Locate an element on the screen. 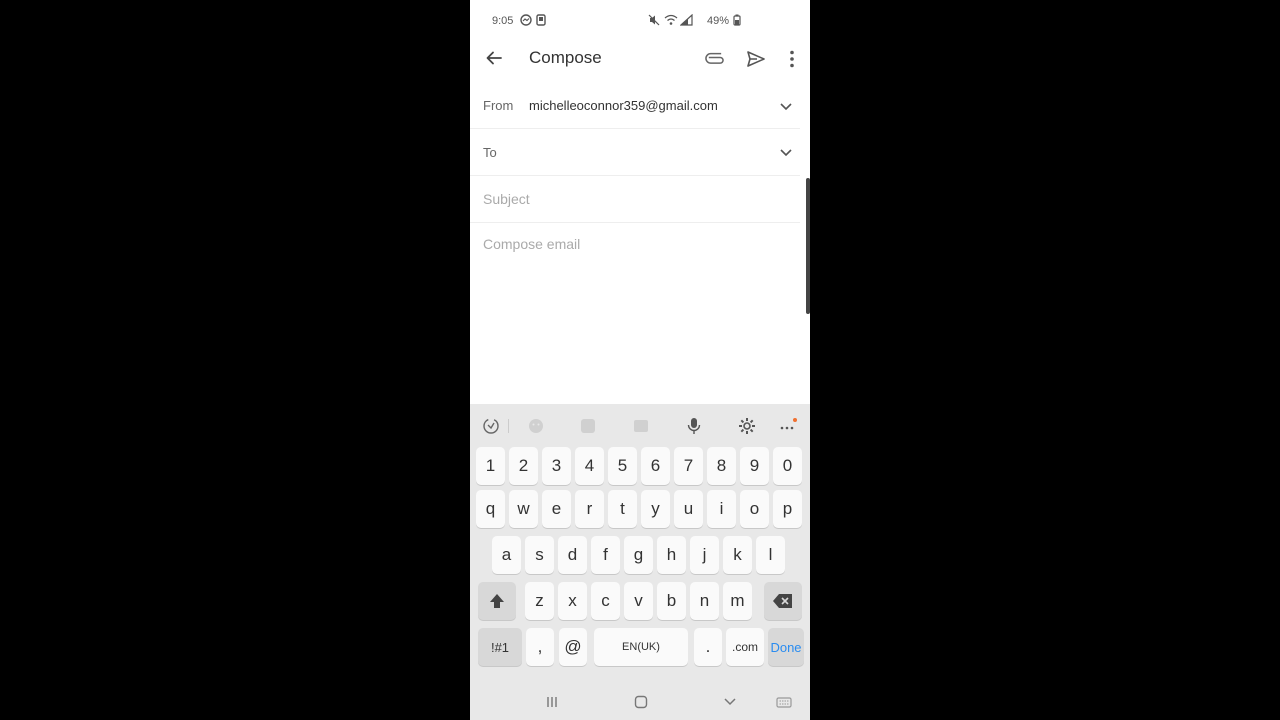  key-a: a is located at coordinates (506, 555).